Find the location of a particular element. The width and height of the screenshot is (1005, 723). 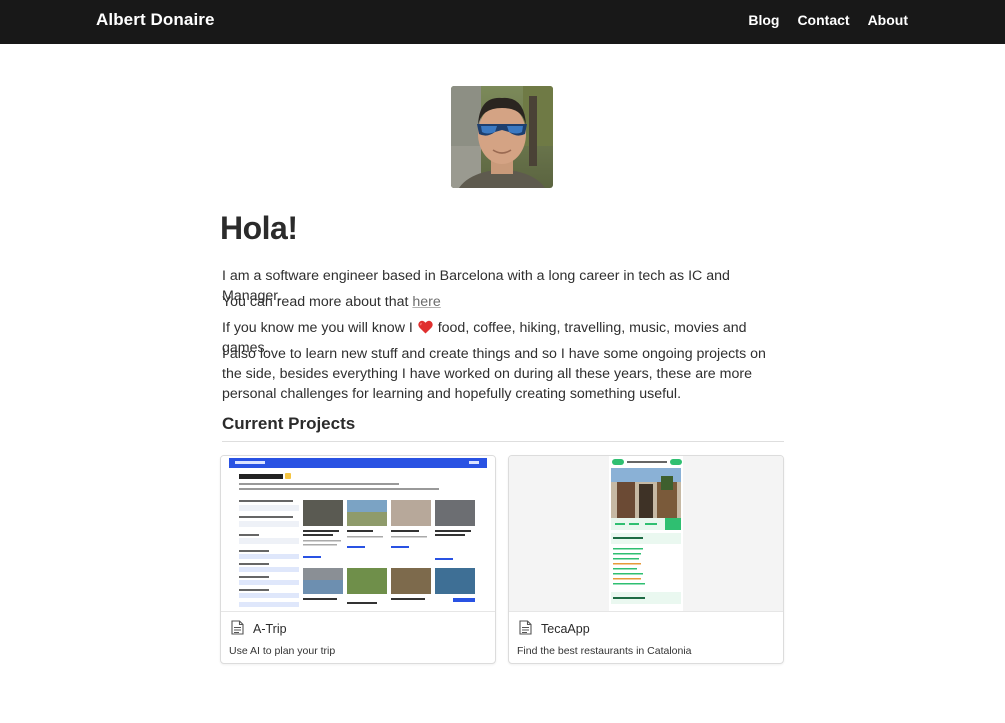

section-divider is located at coordinates (503, 441).